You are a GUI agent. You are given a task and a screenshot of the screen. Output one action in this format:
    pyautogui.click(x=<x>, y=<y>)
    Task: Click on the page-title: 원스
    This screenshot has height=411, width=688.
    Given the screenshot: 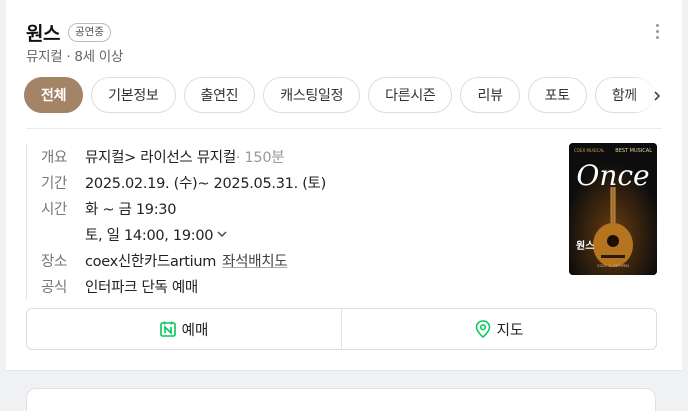 What is the action you would take?
    pyautogui.click(x=43, y=32)
    